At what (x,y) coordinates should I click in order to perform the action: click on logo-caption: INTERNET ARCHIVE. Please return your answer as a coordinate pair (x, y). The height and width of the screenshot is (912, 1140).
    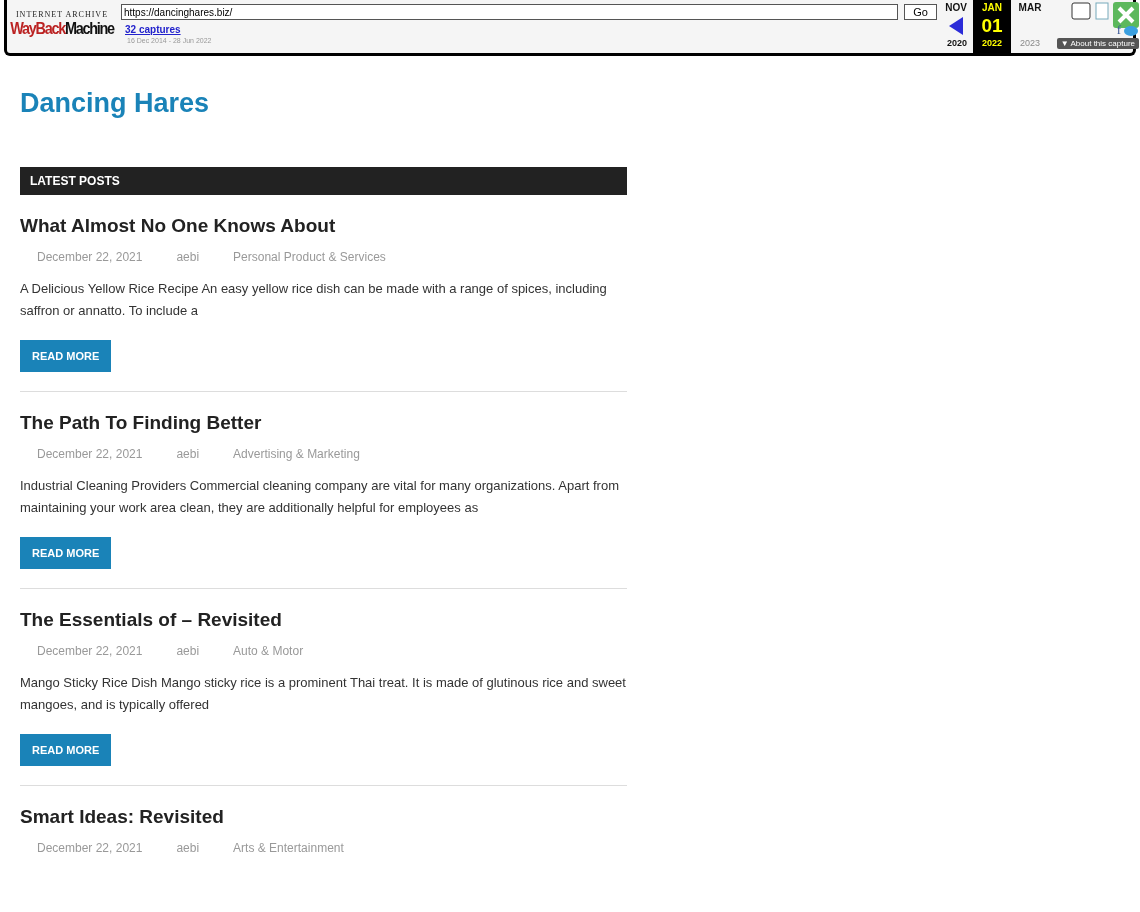
    Looking at the image, I should click on (62, 14).